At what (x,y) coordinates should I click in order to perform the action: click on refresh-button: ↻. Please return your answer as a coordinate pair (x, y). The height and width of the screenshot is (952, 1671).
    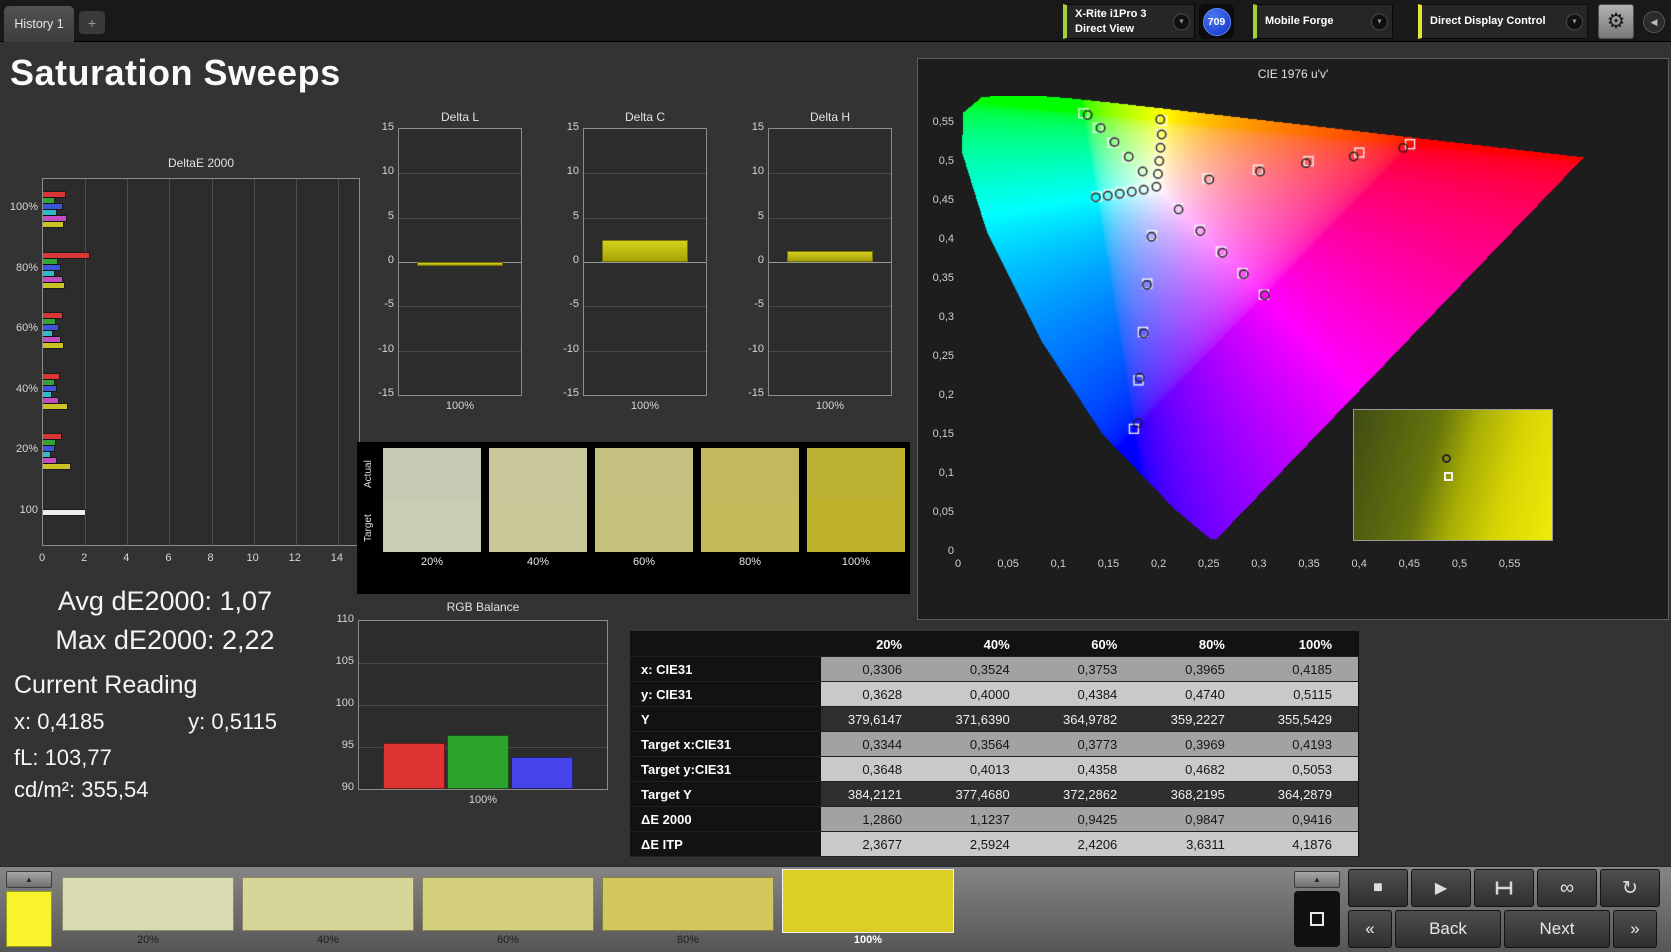
    Looking at the image, I should click on (1630, 888).